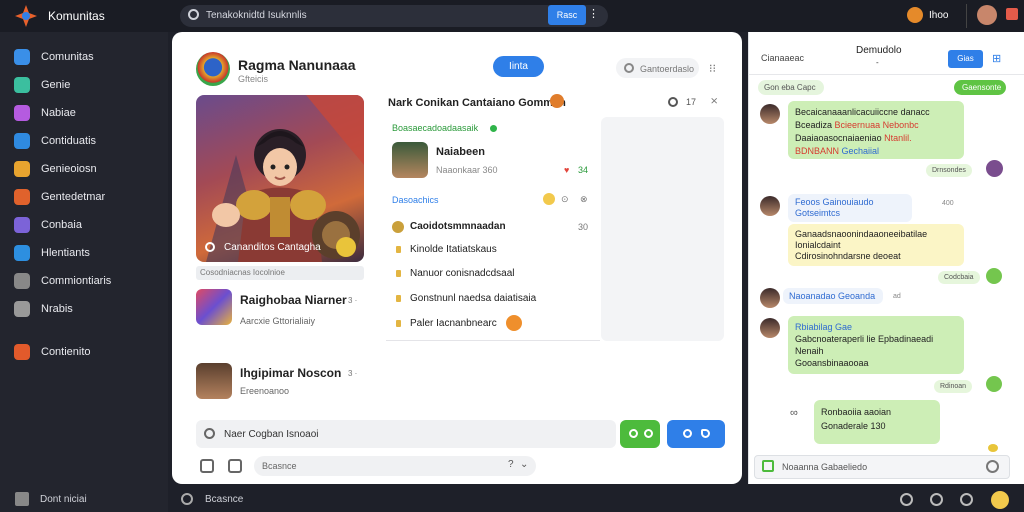  What do you see at coordinates (256, 15) in the screenshot?
I see `search-input: Tenakoknidtd Isuknnlis` at bounding box center [256, 15].